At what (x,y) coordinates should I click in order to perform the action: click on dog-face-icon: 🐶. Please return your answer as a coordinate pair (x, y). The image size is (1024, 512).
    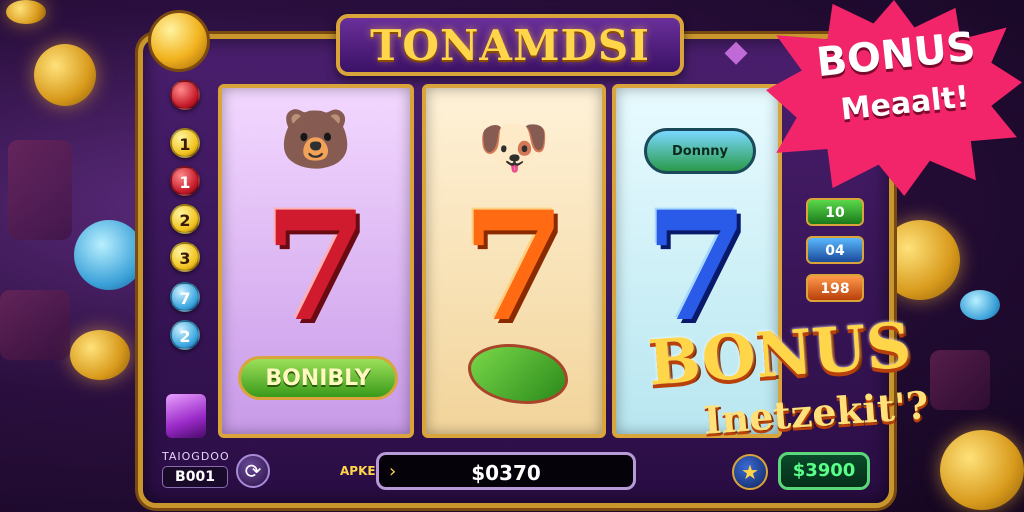
    Looking at the image, I should click on (514, 147).